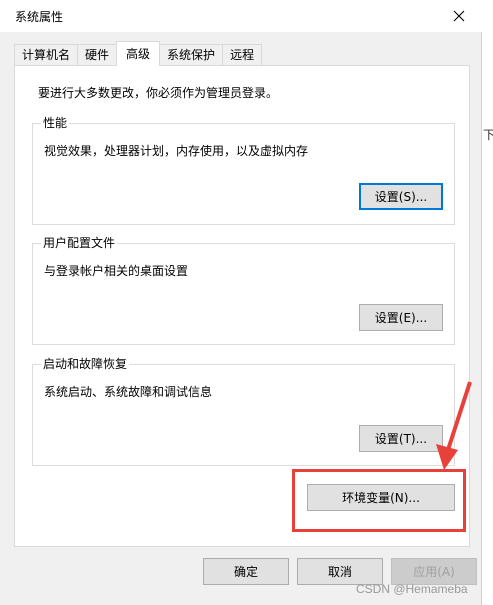 This screenshot has width=493, height=605. What do you see at coordinates (97, 55) in the screenshot?
I see `tab-hardware: 硬件` at bounding box center [97, 55].